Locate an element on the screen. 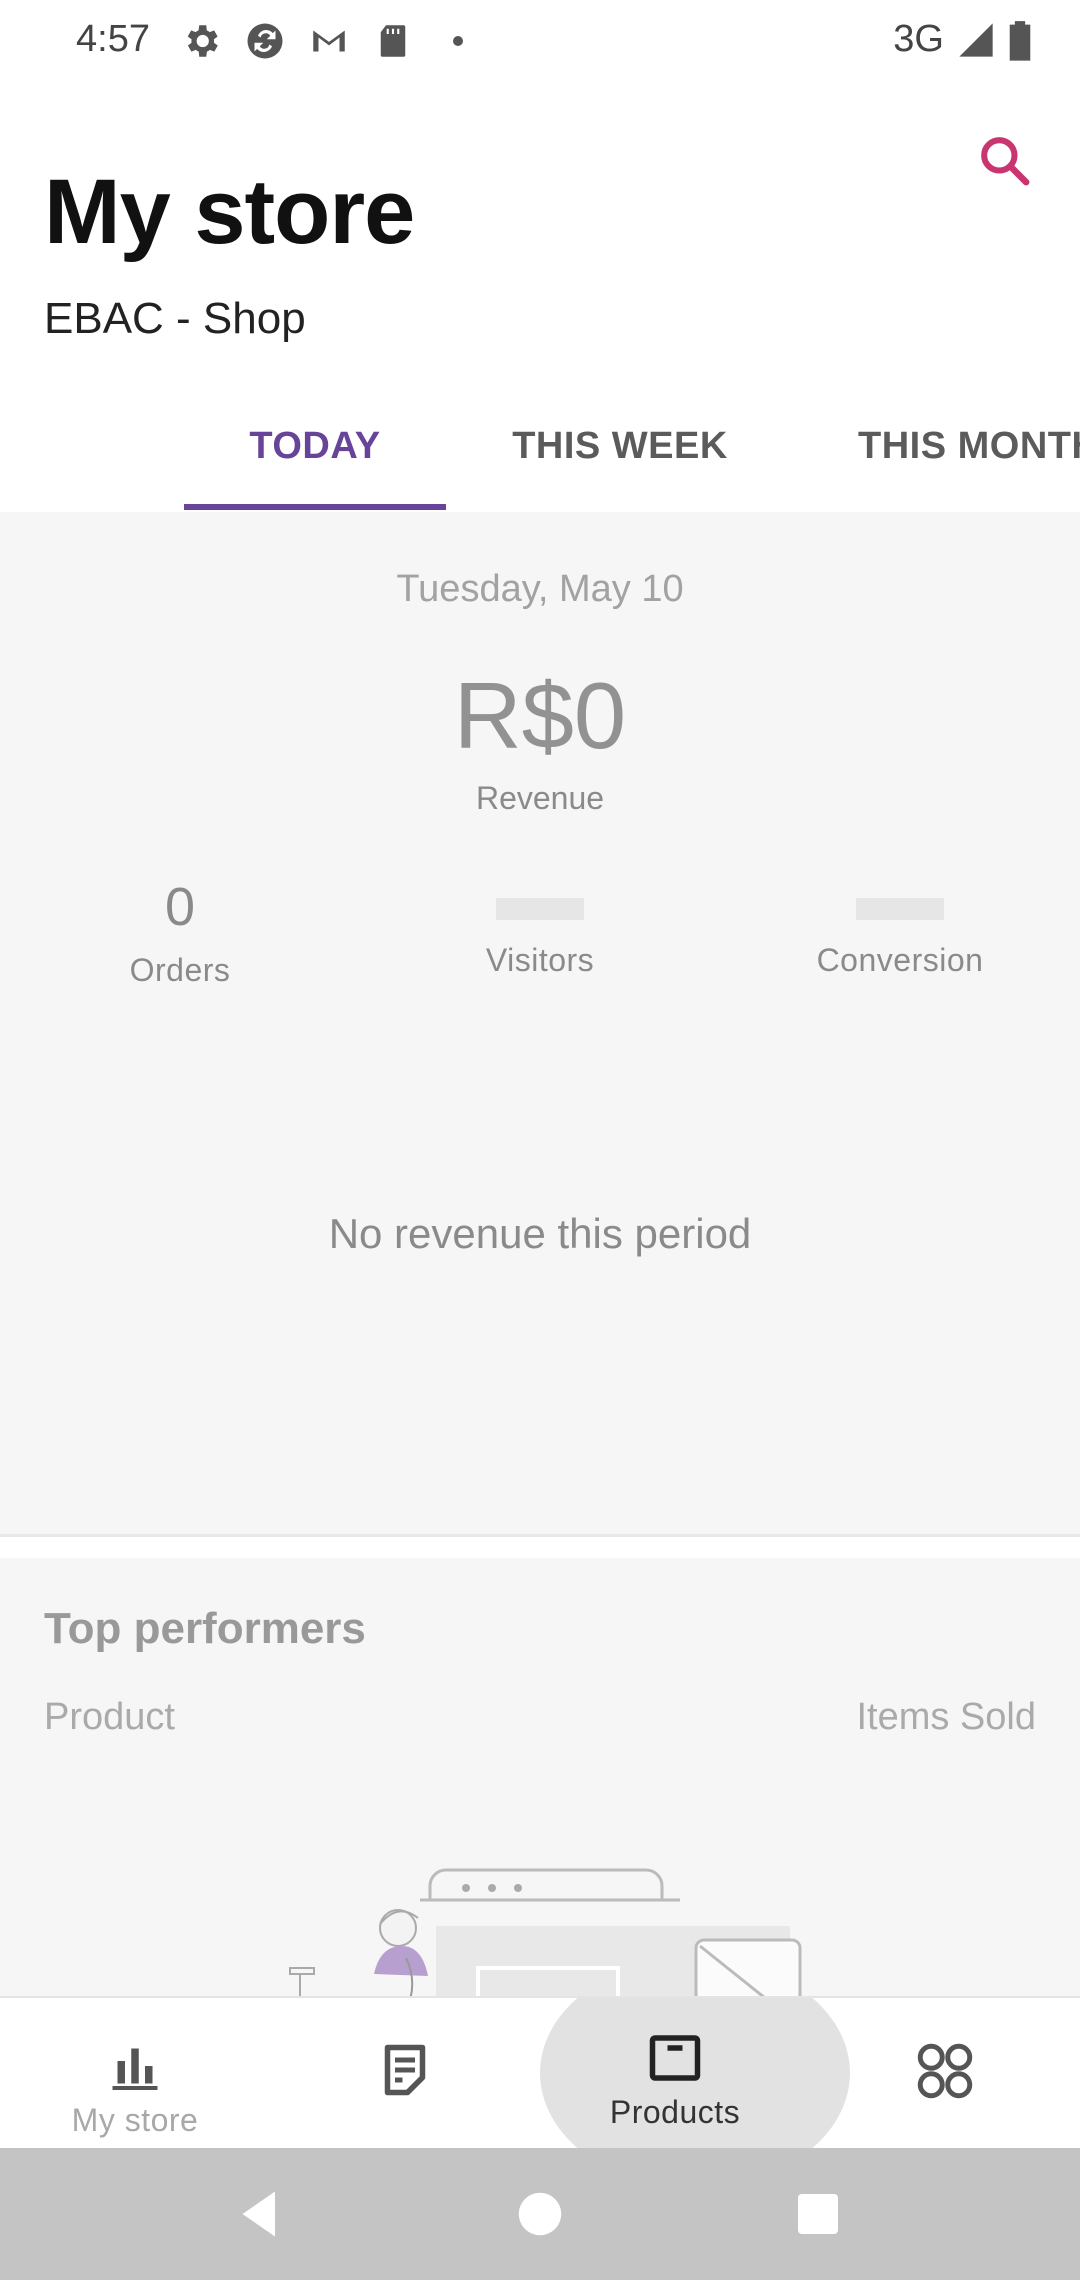  empty-revenue-message: No revenue this period is located at coordinates (540, 1233).